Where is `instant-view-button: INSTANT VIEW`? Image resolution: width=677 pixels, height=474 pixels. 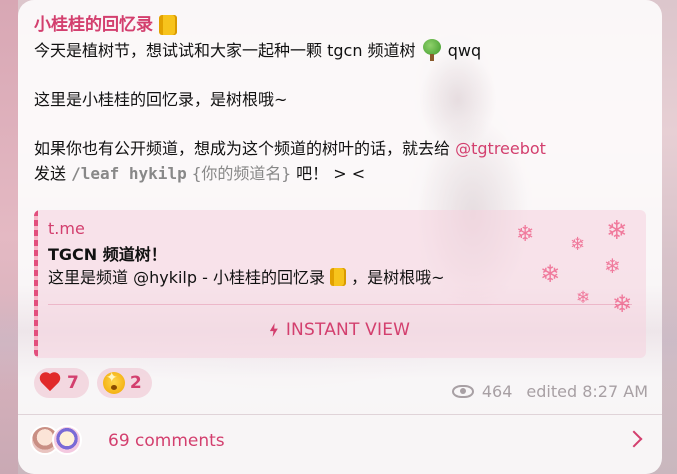
instant-view-button: INSTANT VIEW is located at coordinates (340, 330).